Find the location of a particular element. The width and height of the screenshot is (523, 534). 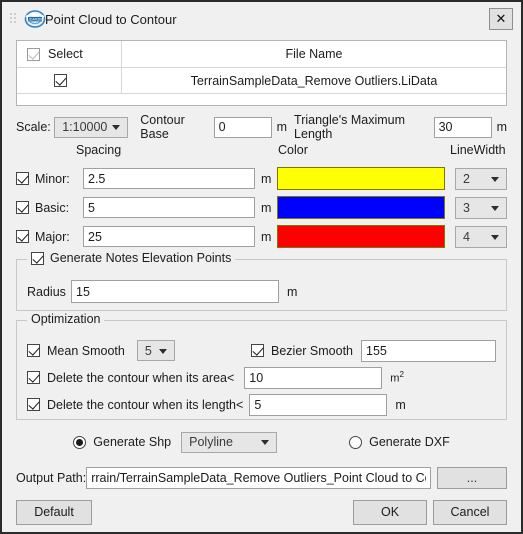

mean-smooth-select: 5 is located at coordinates (155, 350).